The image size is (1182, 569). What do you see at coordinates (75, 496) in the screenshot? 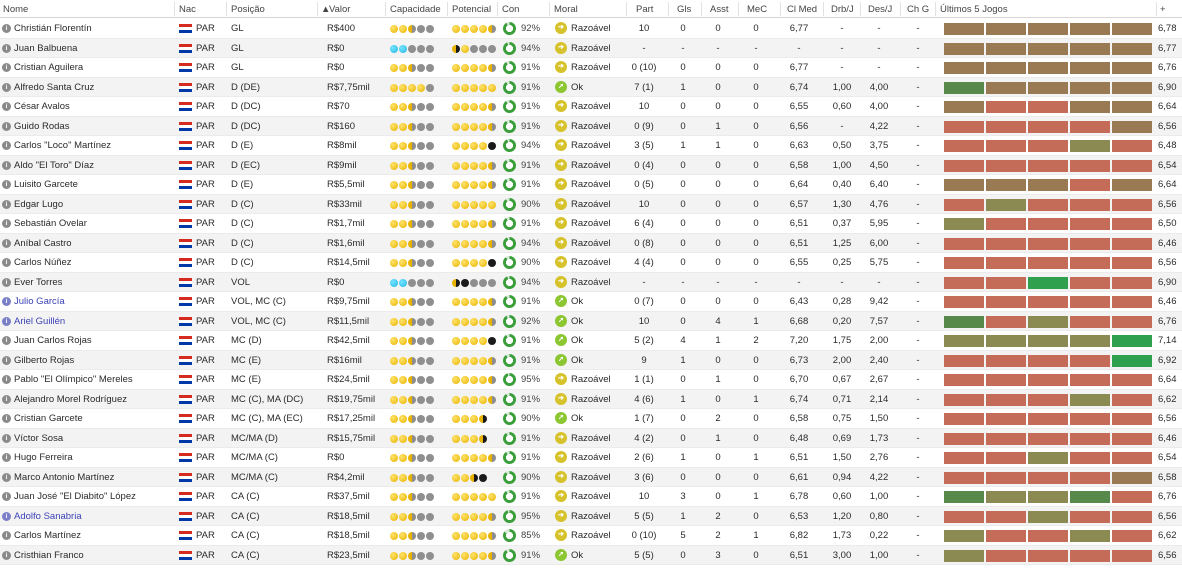
I see `player-name: Juan José "El Diabito" López` at bounding box center [75, 496].